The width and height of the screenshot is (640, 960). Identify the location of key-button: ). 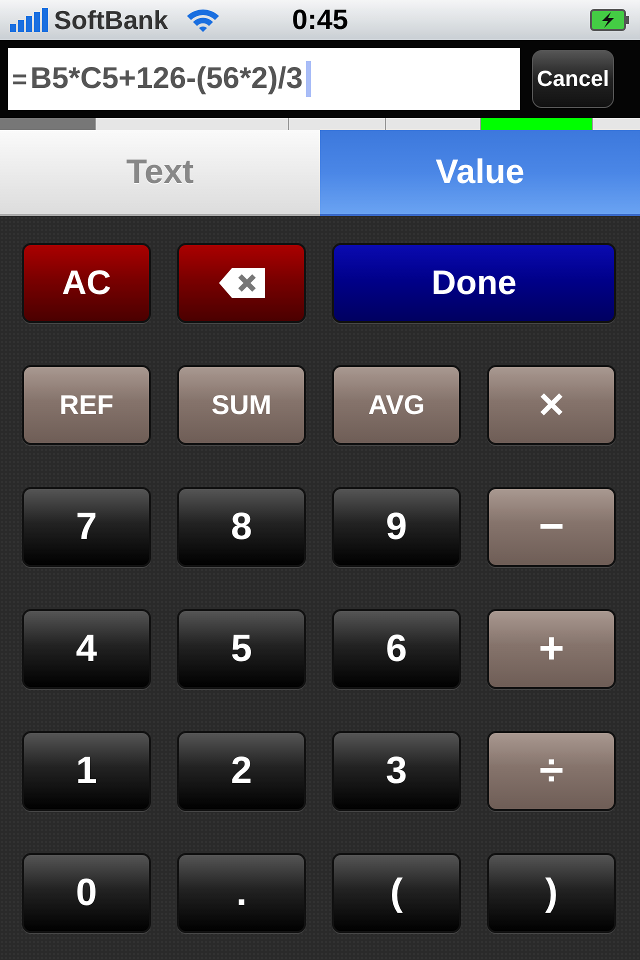
(551, 893).